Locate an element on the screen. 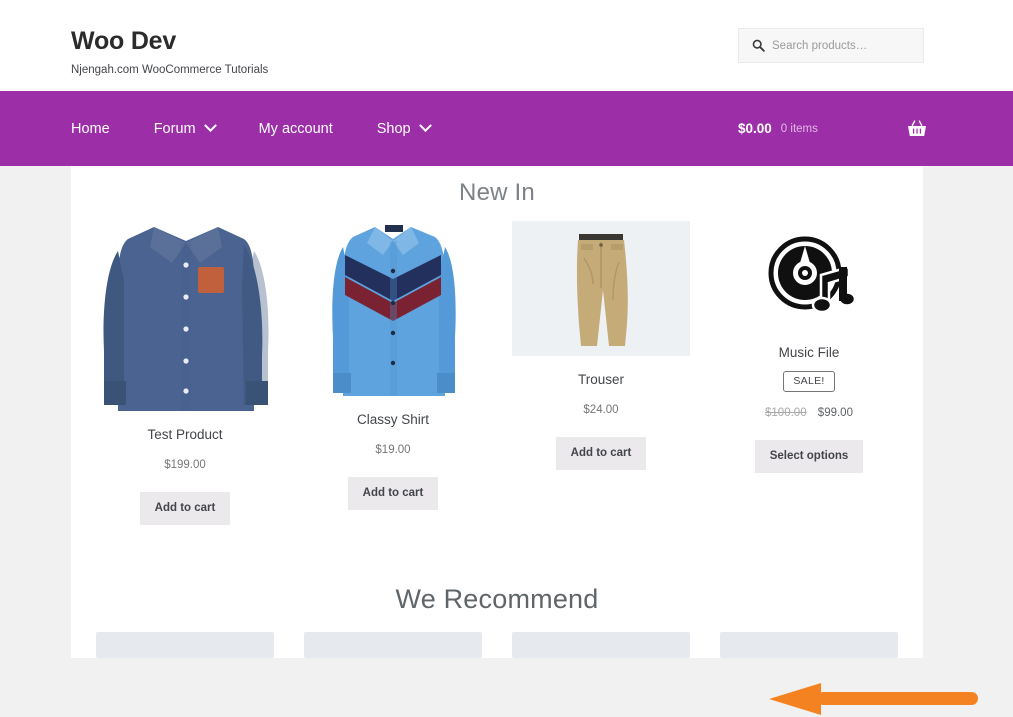 Image resolution: width=1013 pixels, height=717 pixels. nav-item-forum: Forum is located at coordinates (184, 128).